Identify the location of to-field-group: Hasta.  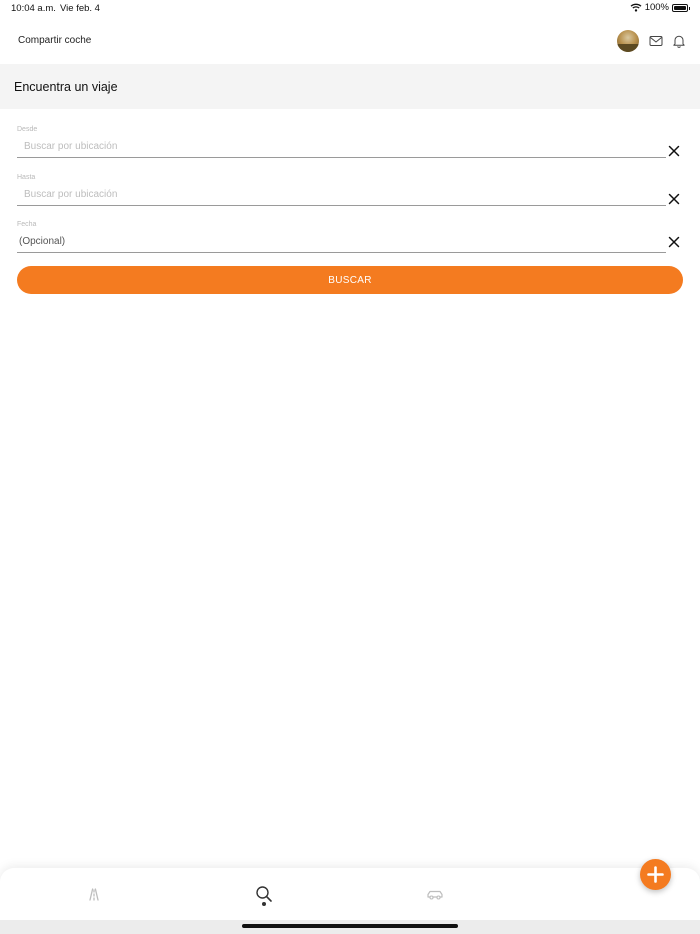
(350, 191).